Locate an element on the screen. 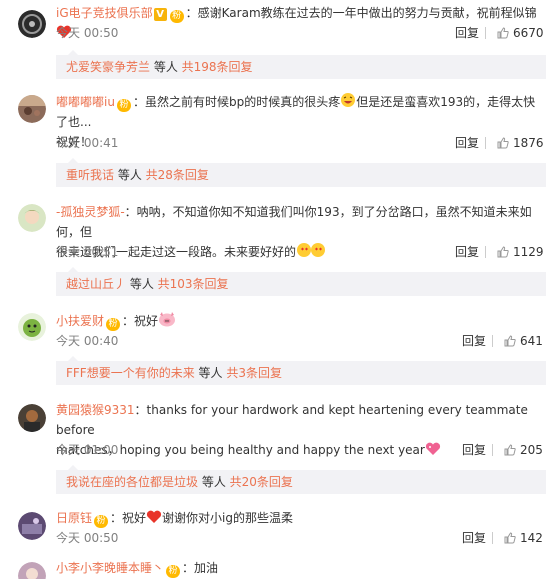 This screenshot has width=560, height=579. comment-time: 今天 00:41 is located at coordinates (87, 143).